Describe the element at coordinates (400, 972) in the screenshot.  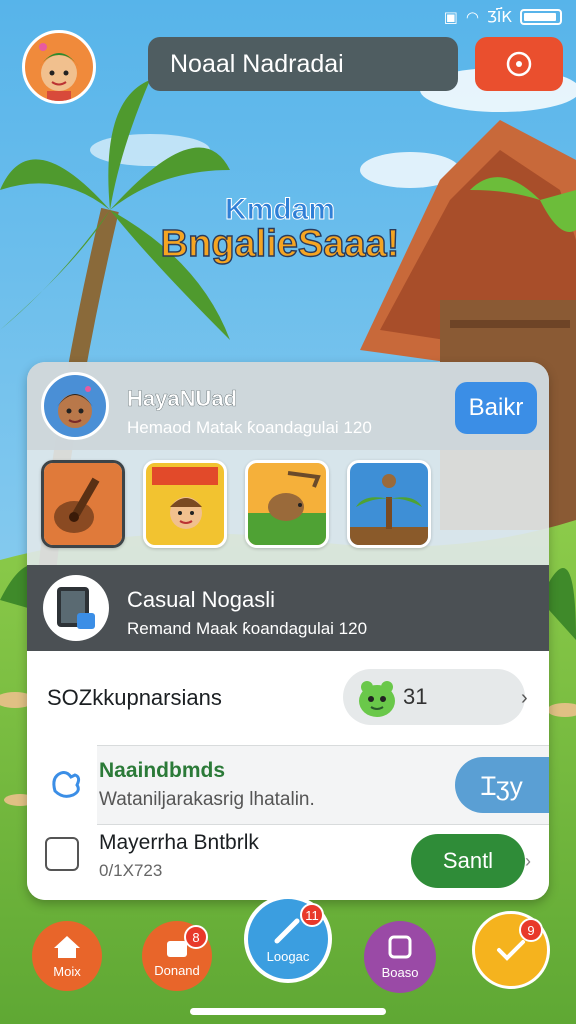
I see `nav-boaso-label: Boaso` at that location.